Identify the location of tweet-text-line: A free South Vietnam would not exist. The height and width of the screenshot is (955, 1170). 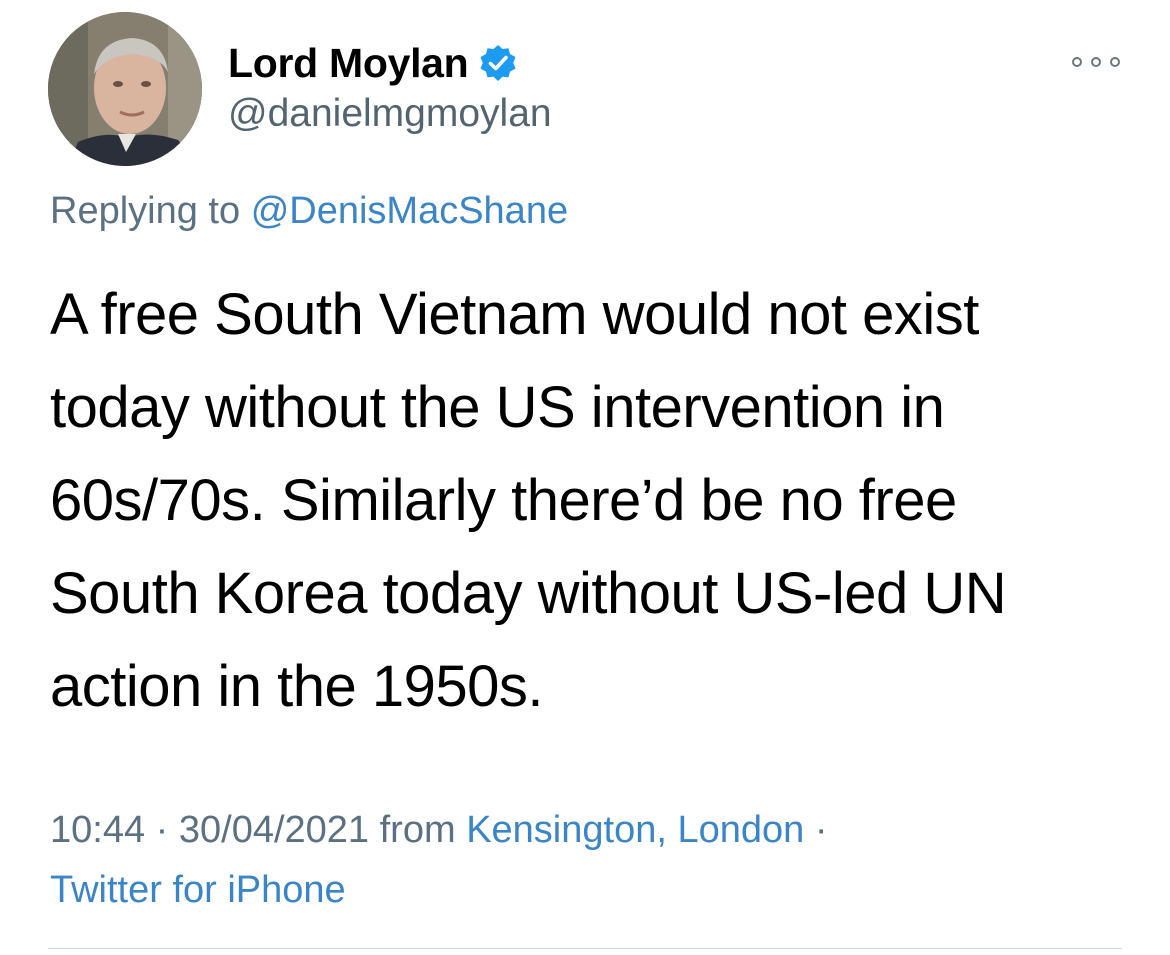
(514, 314).